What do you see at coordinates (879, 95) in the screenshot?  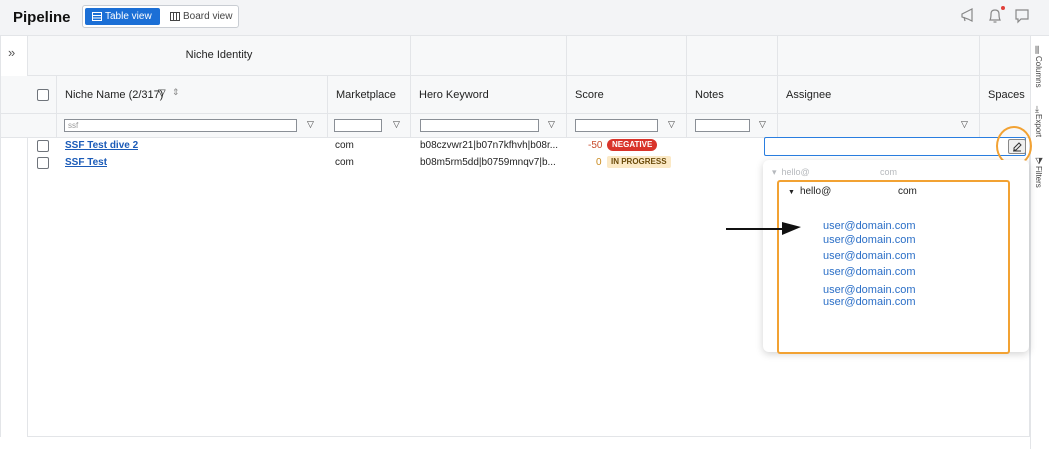 I see `header-assignee: Assignee` at bounding box center [879, 95].